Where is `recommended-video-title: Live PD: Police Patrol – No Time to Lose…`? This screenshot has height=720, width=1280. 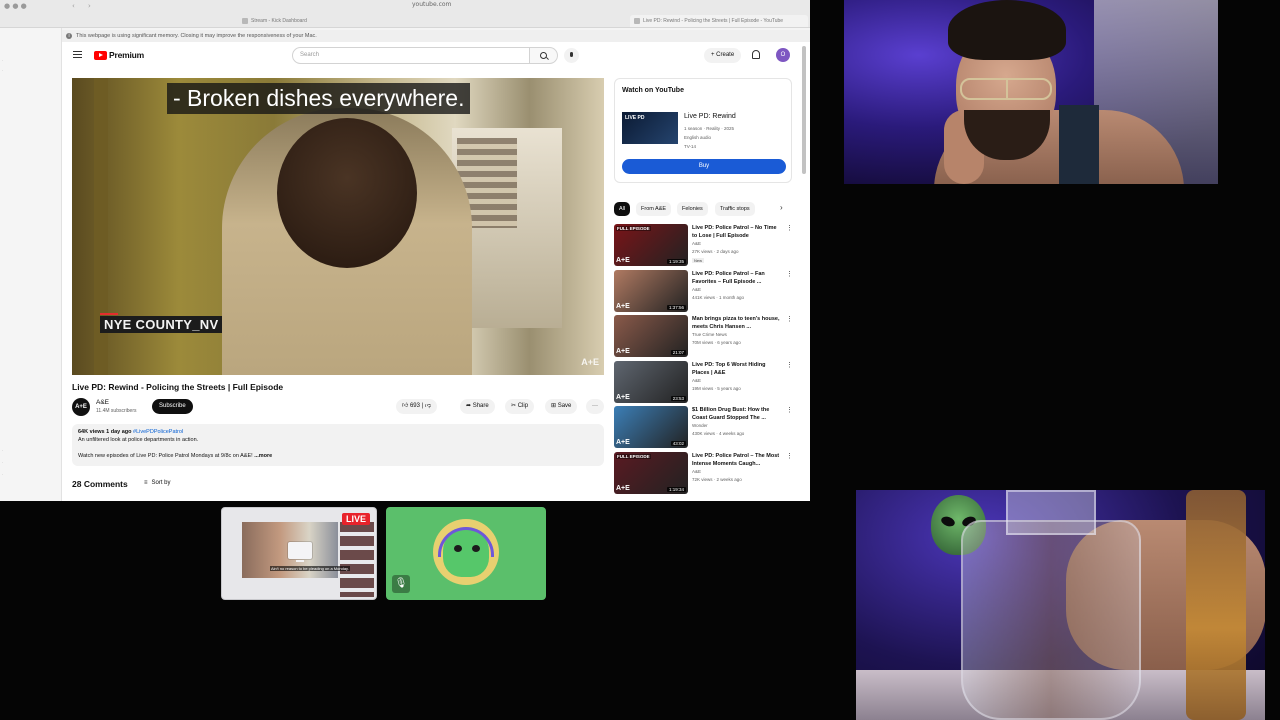 recommended-video-title: Live PD: Police Patrol – No Time to Lose… is located at coordinates (736, 232).